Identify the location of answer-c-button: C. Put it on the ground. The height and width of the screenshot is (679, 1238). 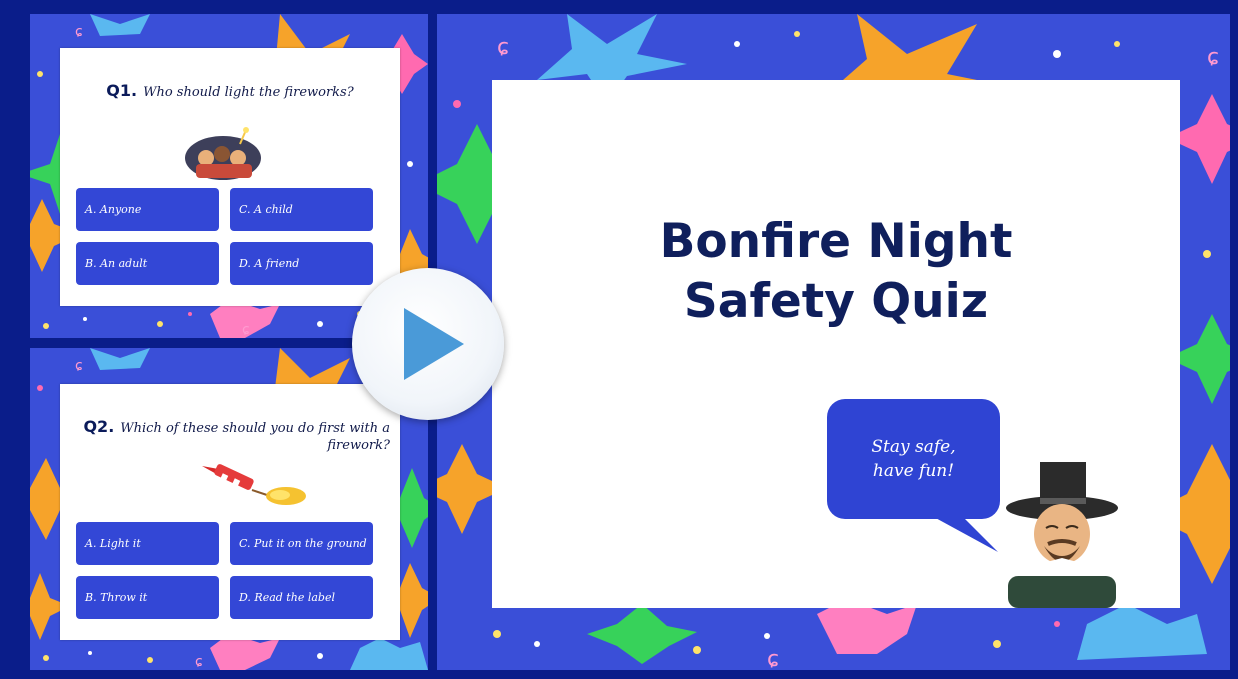
(301, 543).